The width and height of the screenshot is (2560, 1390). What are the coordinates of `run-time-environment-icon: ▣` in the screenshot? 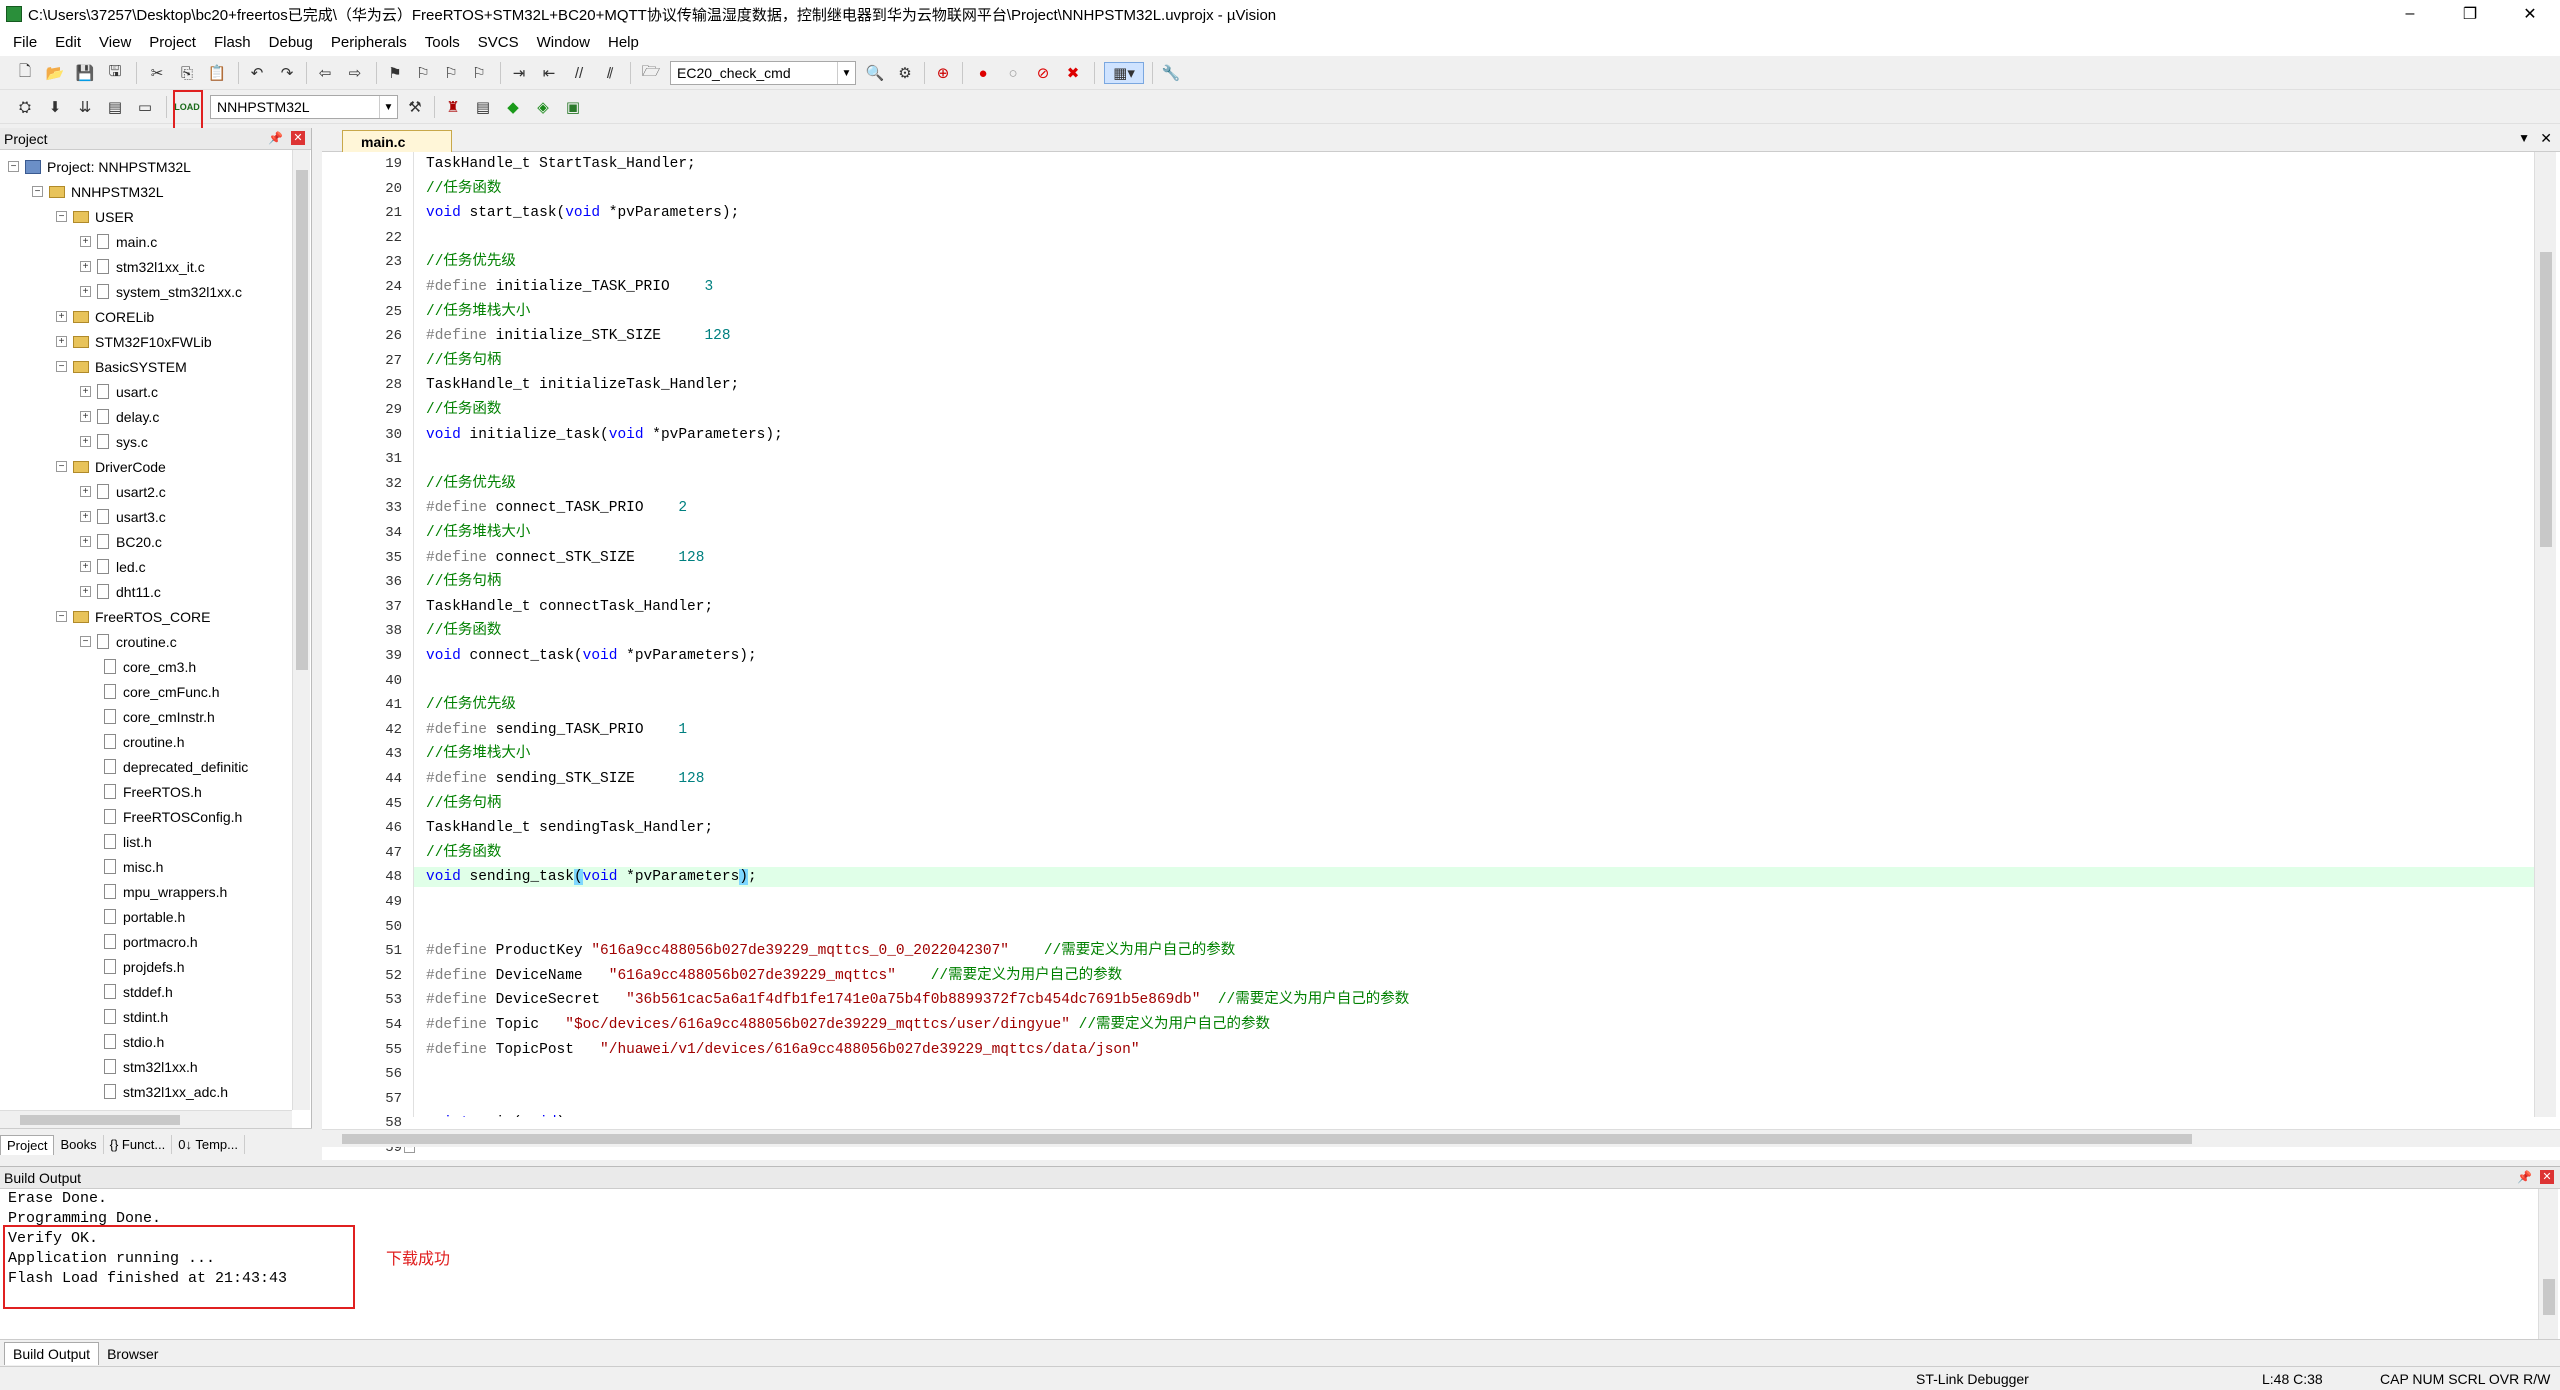 It's located at (573, 107).